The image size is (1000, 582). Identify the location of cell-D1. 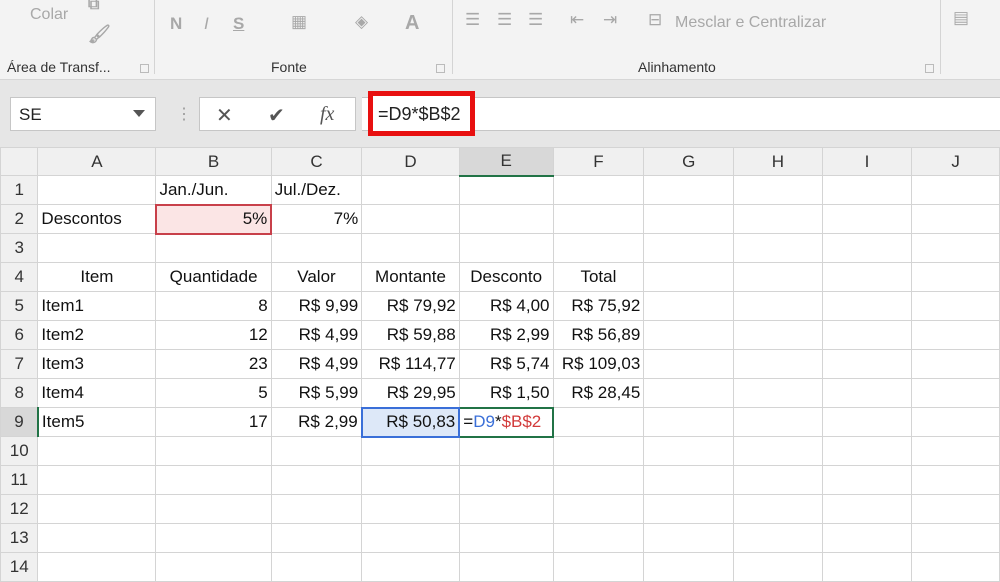
(410, 190).